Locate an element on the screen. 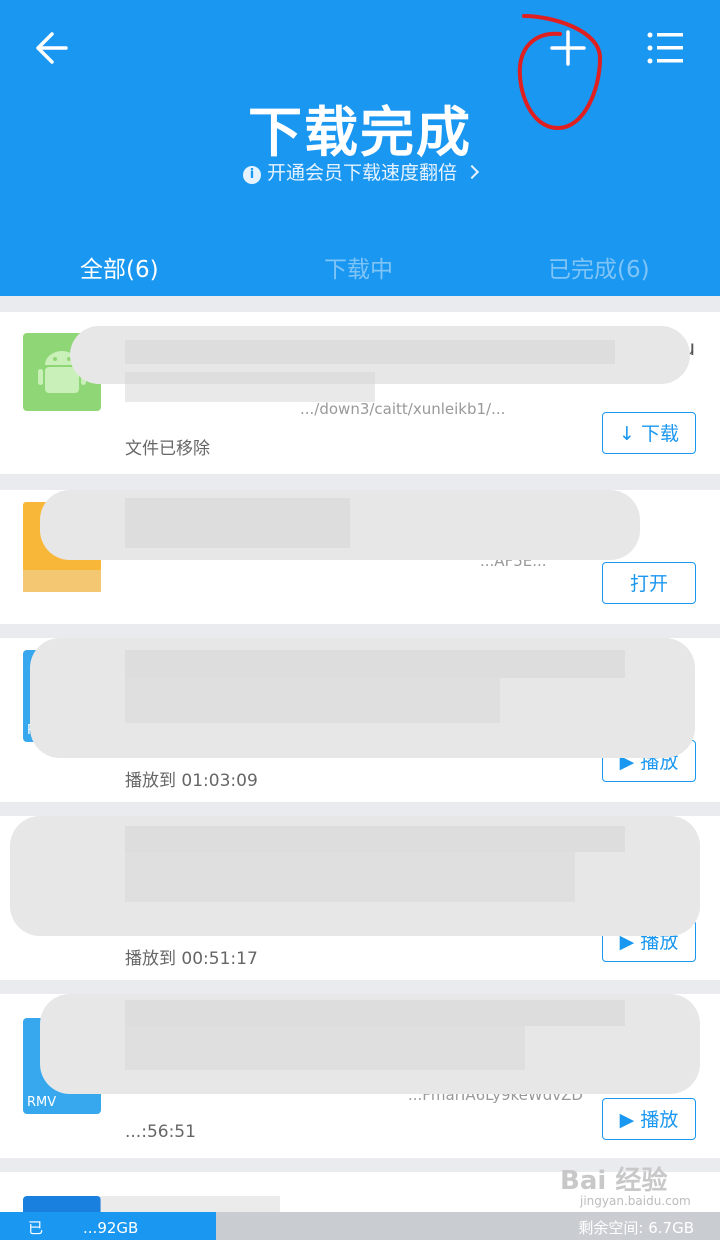 This screenshot has height=1240, width=720. tab-completed: 已完成(6) is located at coordinates (599, 267).